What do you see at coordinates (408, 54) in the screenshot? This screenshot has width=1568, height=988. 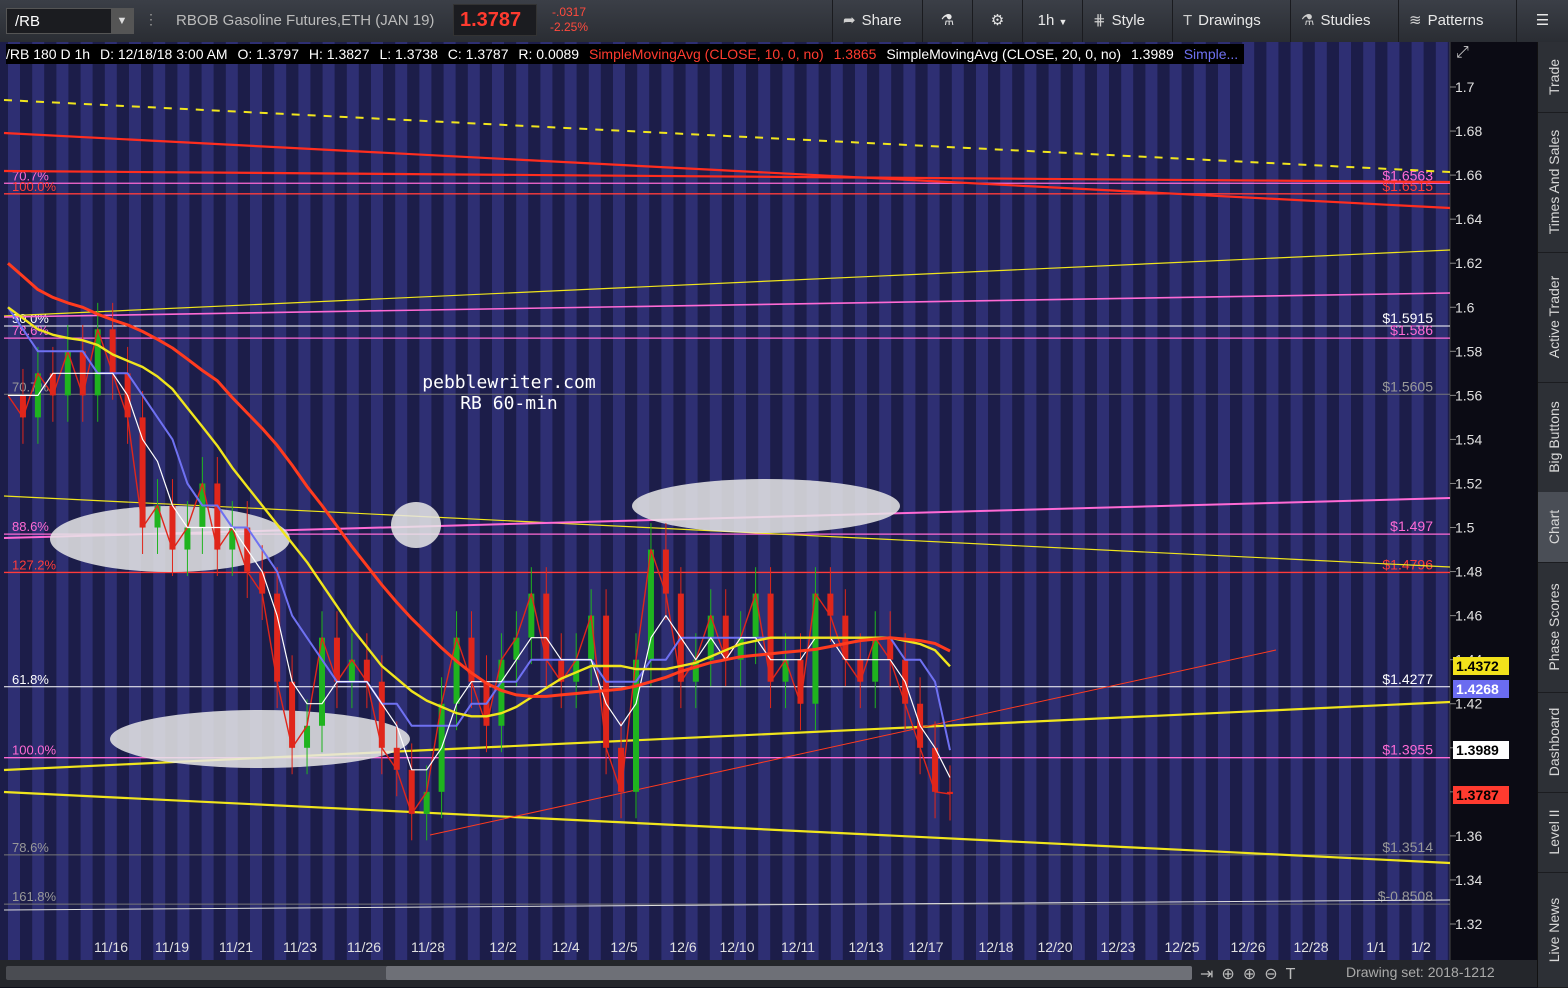 I see `bar-low: L: 1.3738` at bounding box center [408, 54].